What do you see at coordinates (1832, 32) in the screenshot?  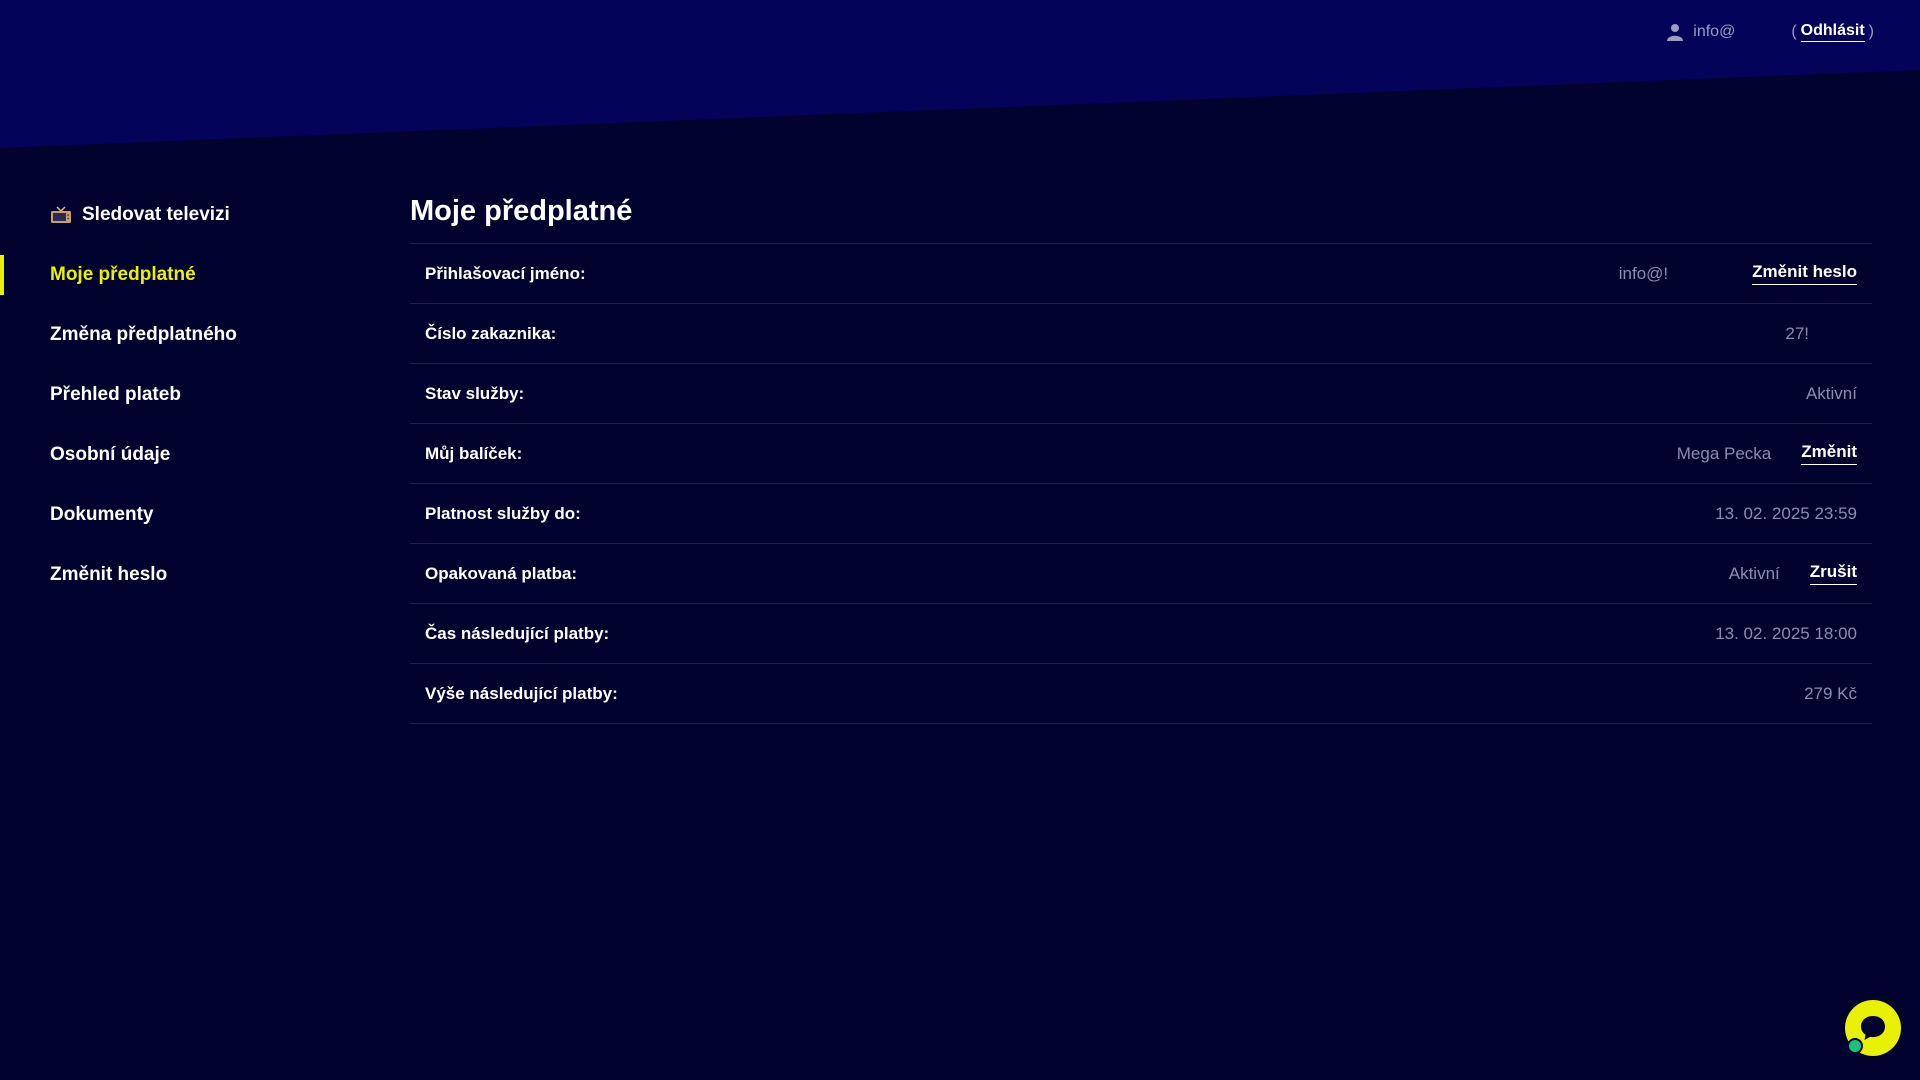 I see `logout-link: Odhlásit` at bounding box center [1832, 32].